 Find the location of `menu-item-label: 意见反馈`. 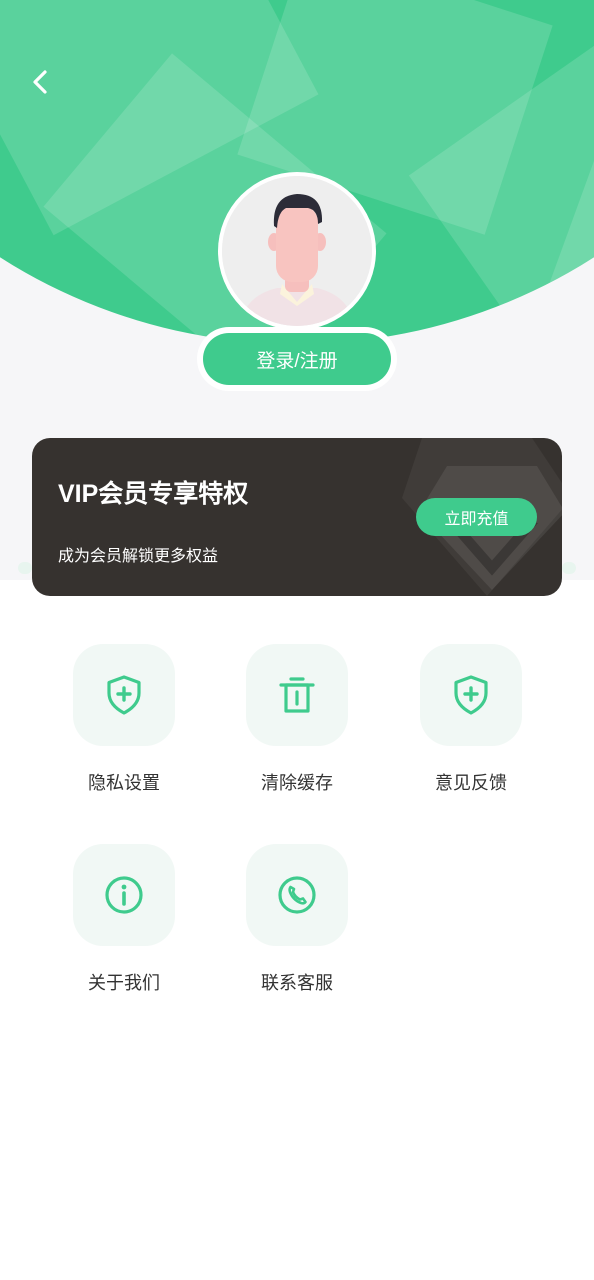

menu-item-label: 意见反馈 is located at coordinates (471, 783).